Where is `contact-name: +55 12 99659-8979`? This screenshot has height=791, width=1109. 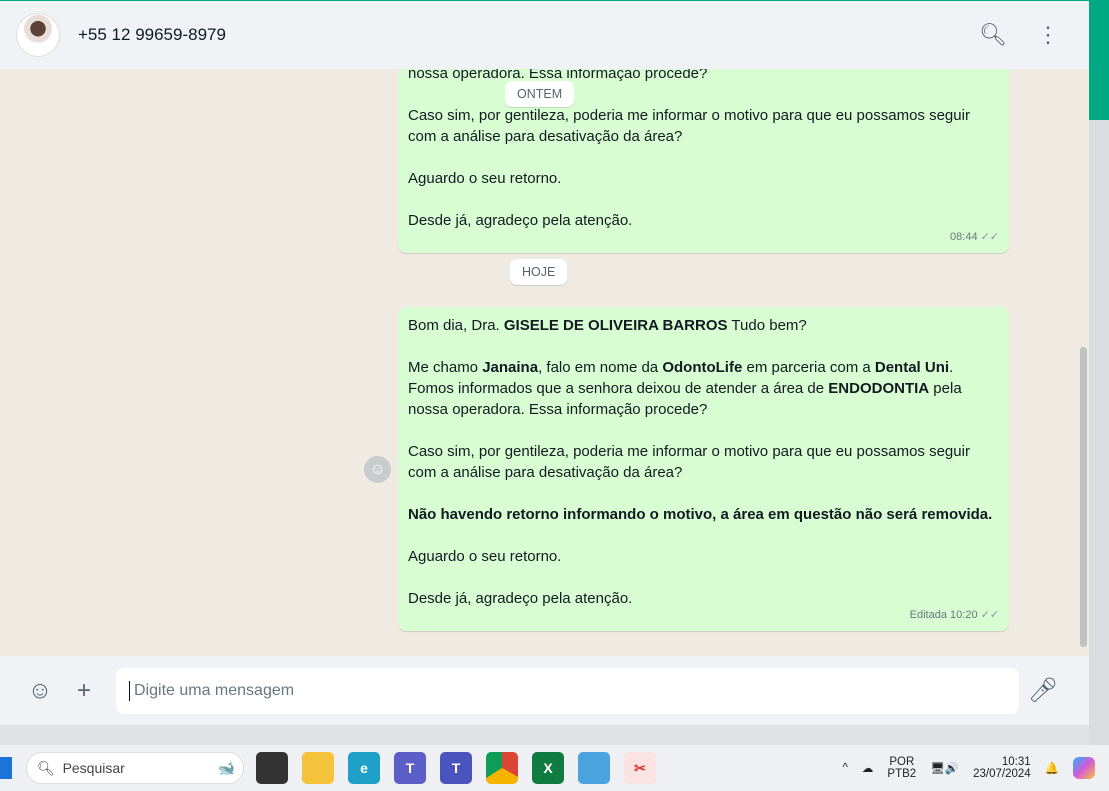 contact-name: +55 12 99659-8979 is located at coordinates (152, 35).